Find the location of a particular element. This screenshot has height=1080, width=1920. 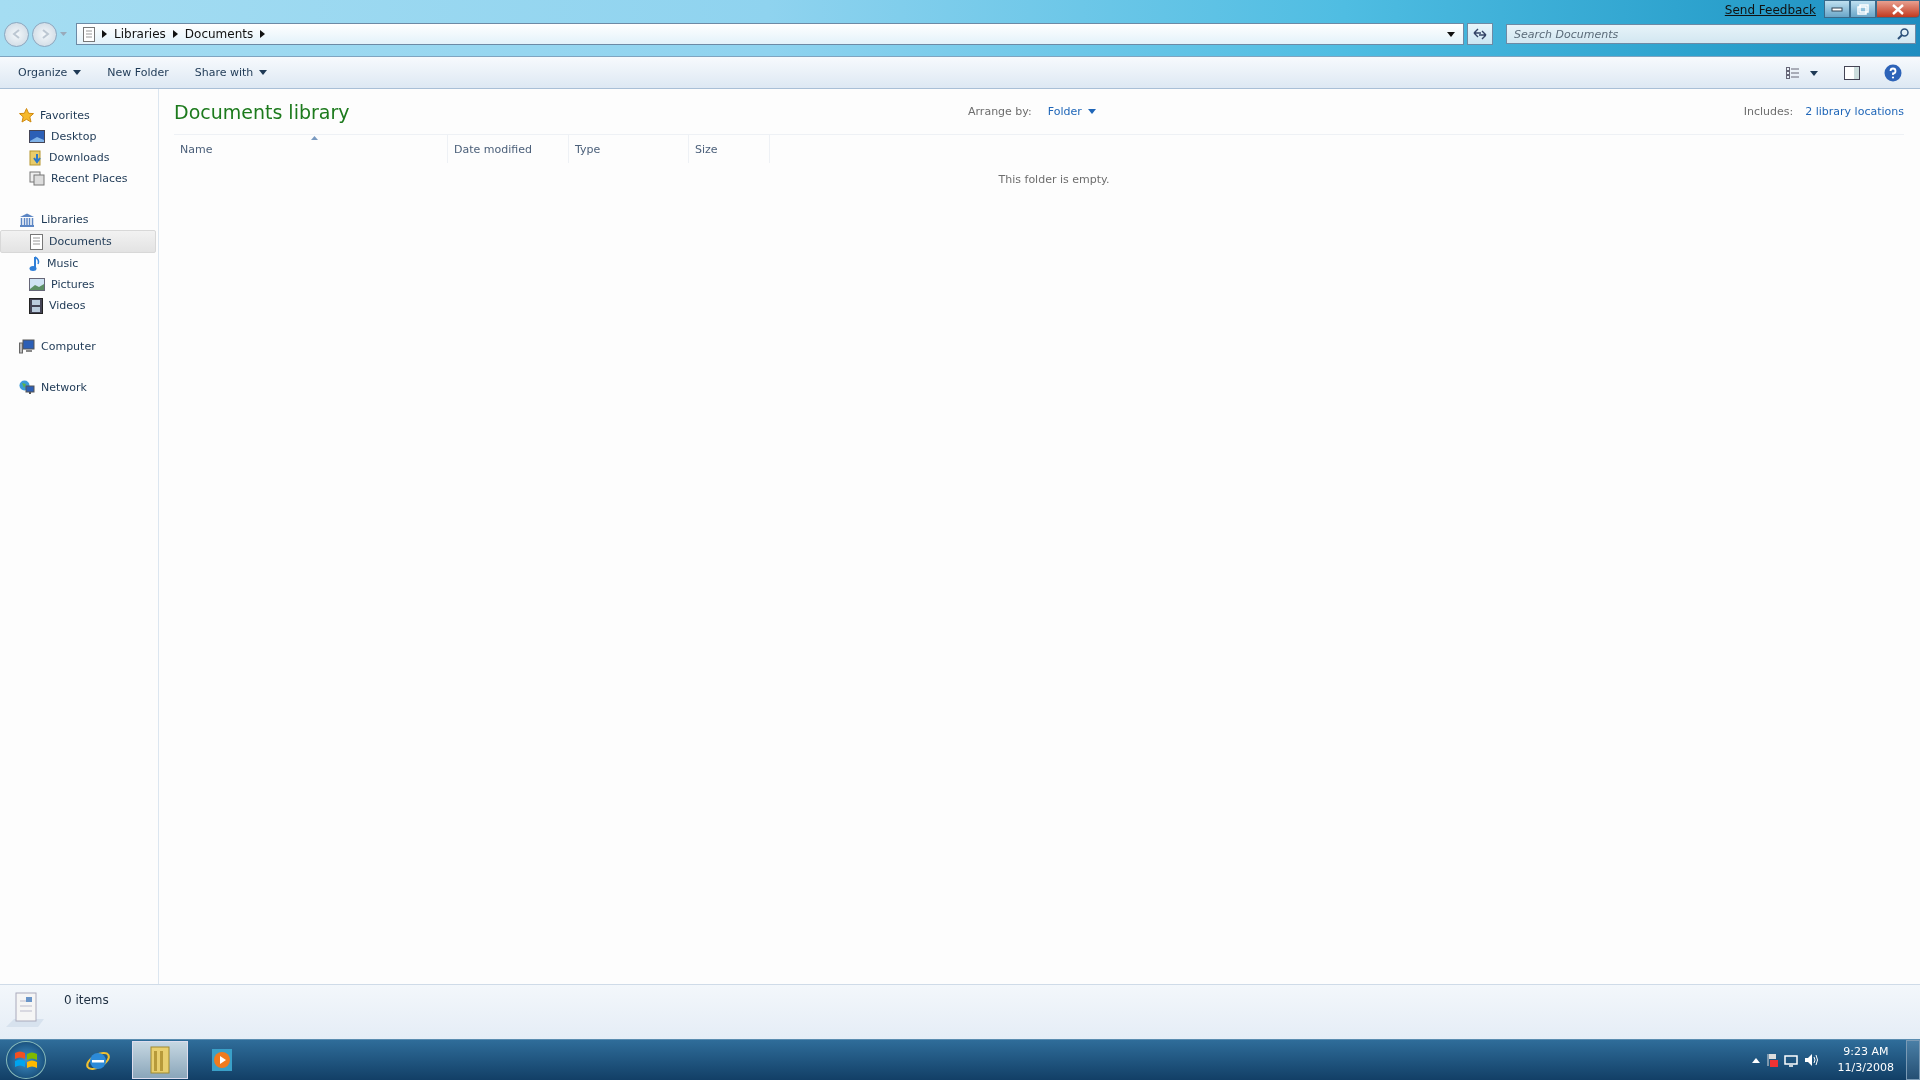

sidebar-item: Music is located at coordinates (79, 263).